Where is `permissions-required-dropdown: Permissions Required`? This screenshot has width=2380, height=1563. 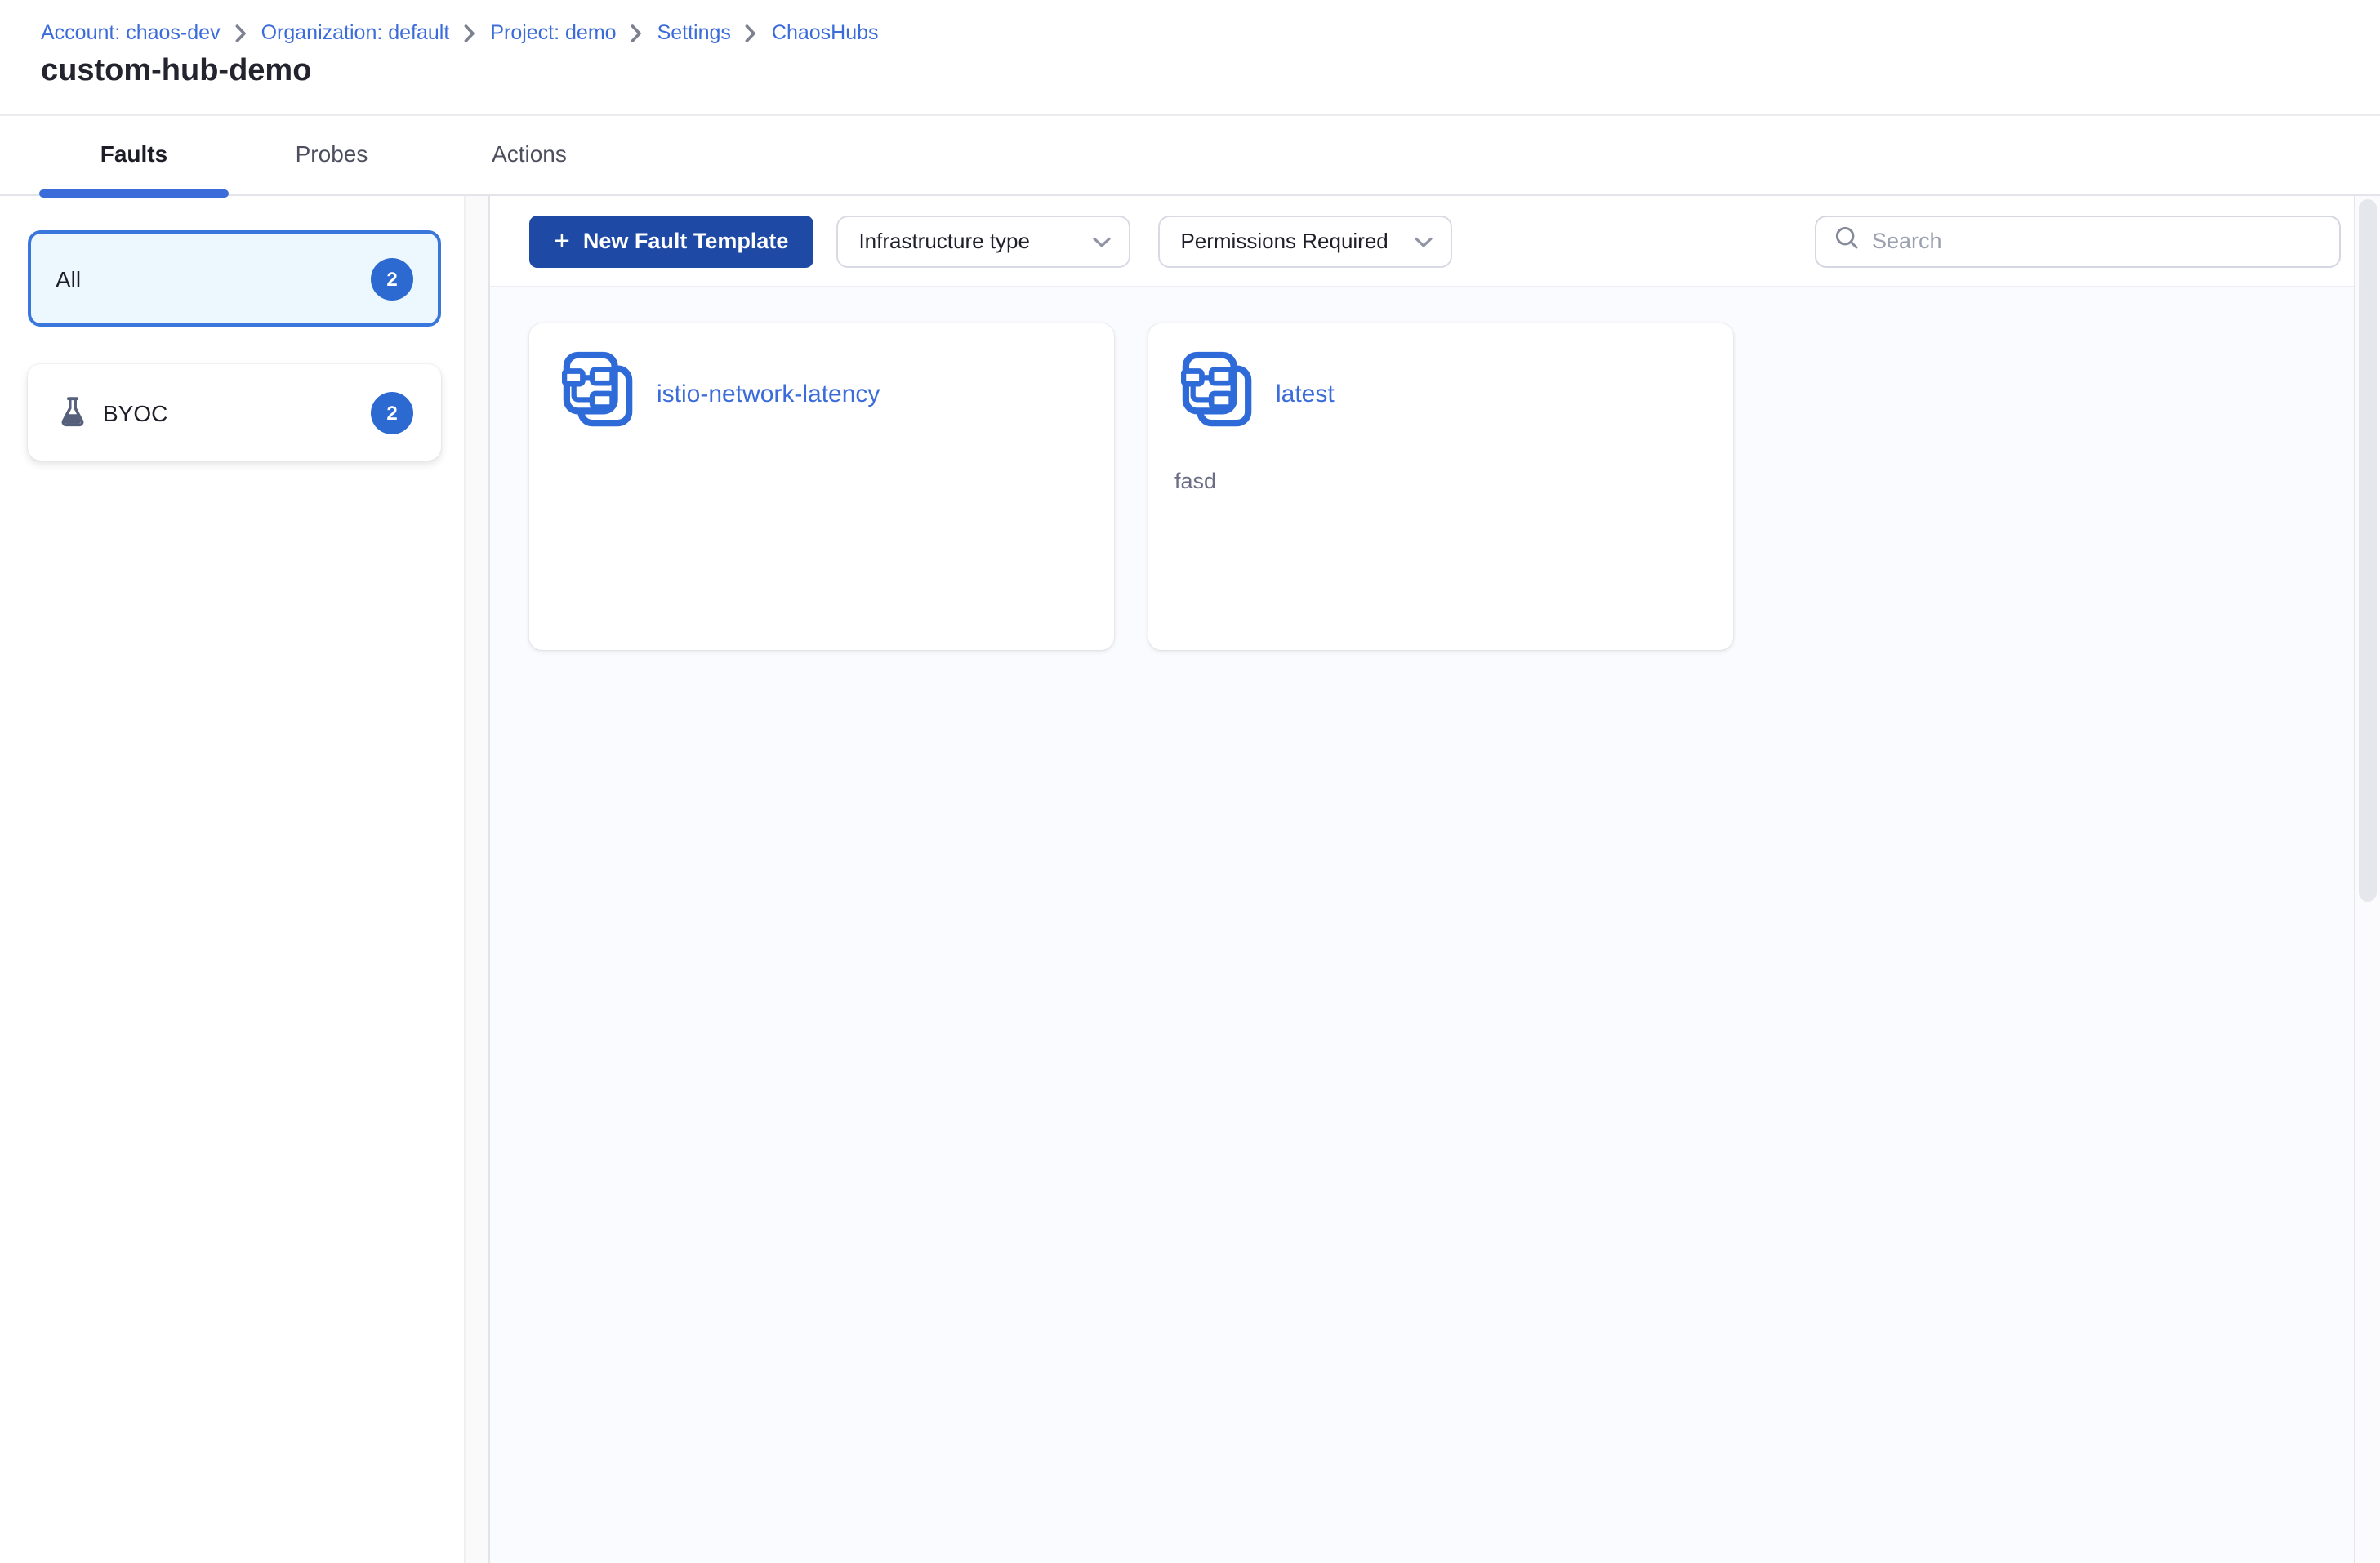 permissions-required-dropdown: Permissions Required is located at coordinates (1305, 241).